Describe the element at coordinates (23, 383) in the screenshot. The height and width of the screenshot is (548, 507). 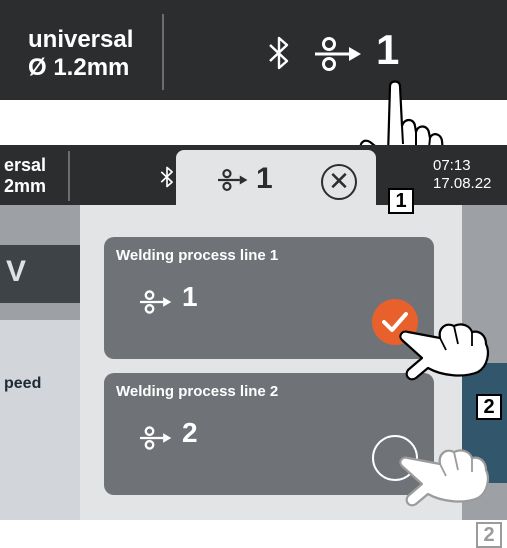
I see `background-parameter-label: peed` at that location.